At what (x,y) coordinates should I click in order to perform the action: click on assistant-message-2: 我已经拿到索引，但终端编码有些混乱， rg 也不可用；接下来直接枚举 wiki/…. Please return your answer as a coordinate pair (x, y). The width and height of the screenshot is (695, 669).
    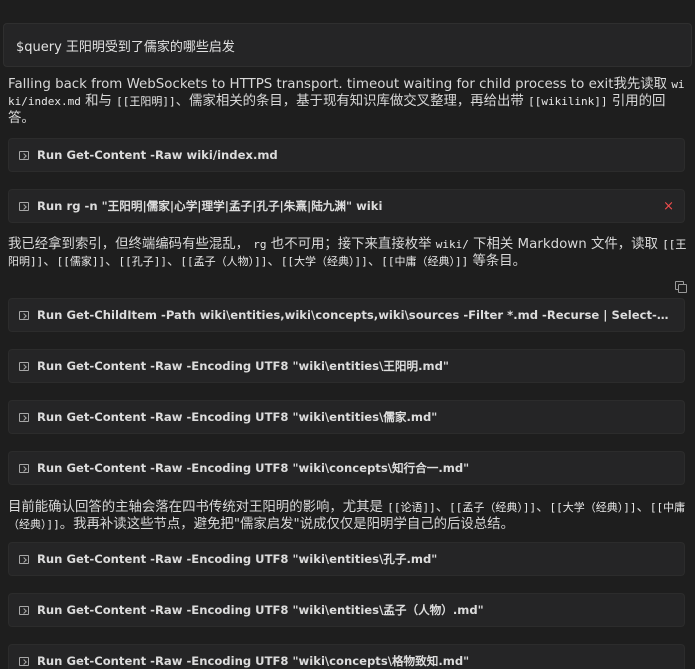
    Looking at the image, I should click on (348, 253).